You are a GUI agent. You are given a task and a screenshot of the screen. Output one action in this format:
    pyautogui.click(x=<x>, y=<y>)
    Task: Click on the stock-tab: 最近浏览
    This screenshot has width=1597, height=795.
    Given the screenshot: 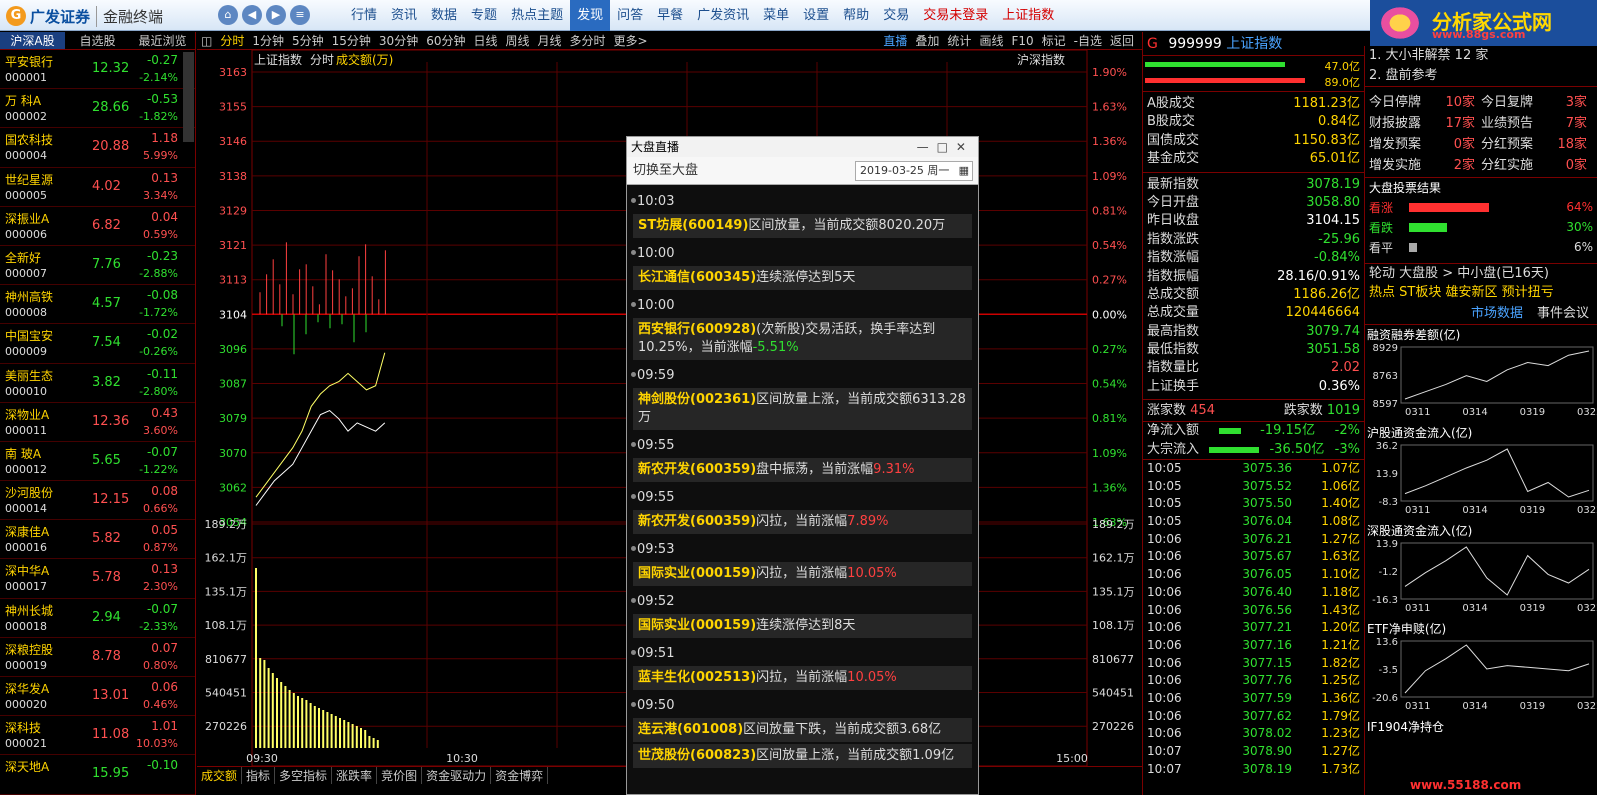 What is the action you would take?
    pyautogui.click(x=162, y=40)
    